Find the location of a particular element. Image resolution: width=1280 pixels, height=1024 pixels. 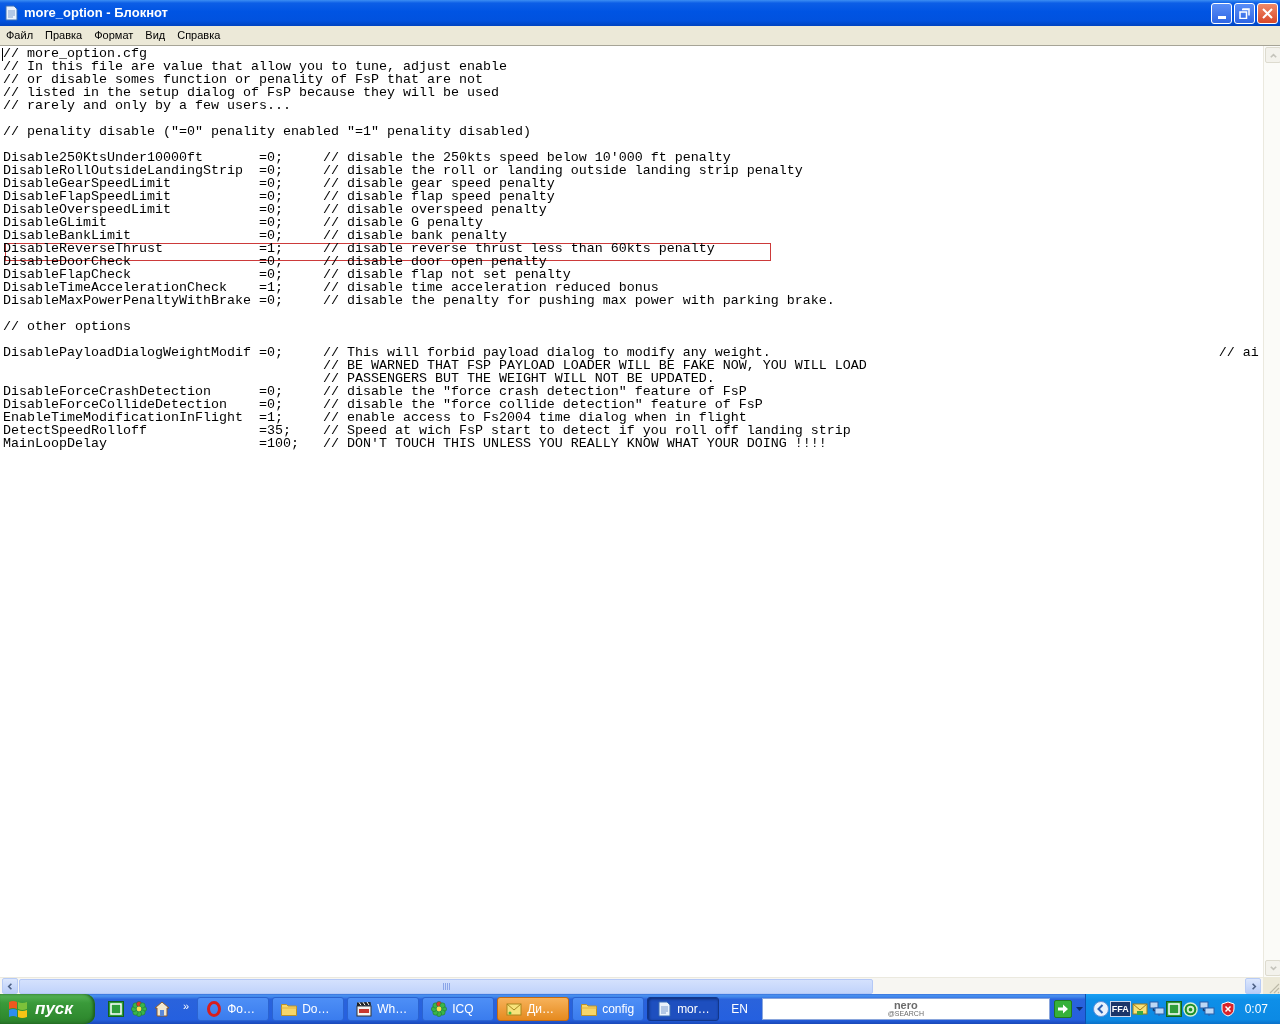

window-title: more_option - Блокнот is located at coordinates (96, 13).